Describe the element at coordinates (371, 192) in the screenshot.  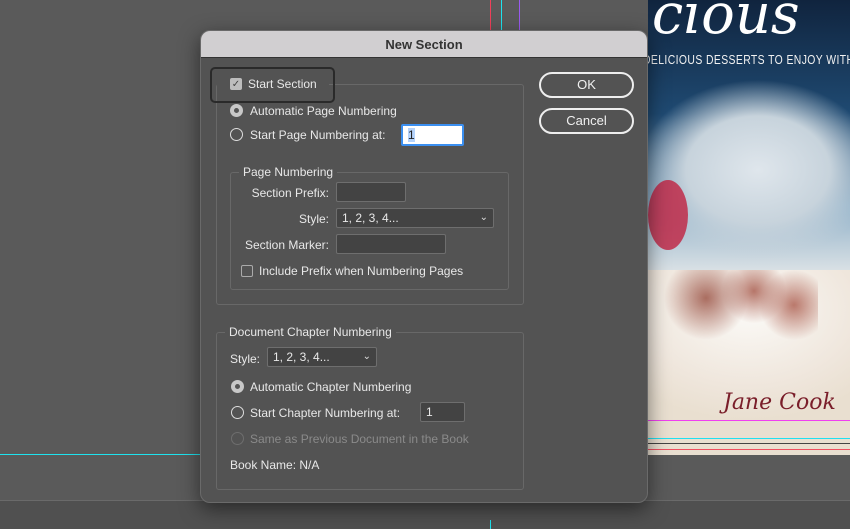
I see `section-prefix-input` at that location.